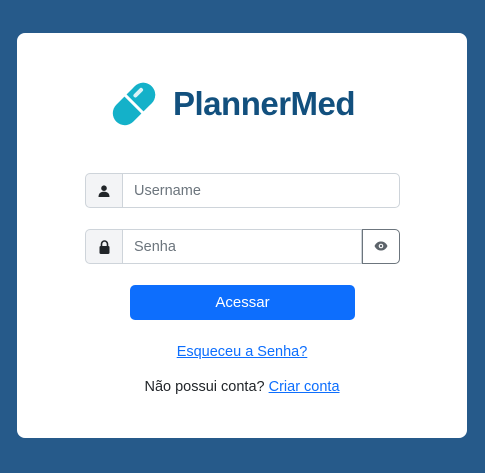  I want to click on signup-link: Criar conta, so click(304, 387).